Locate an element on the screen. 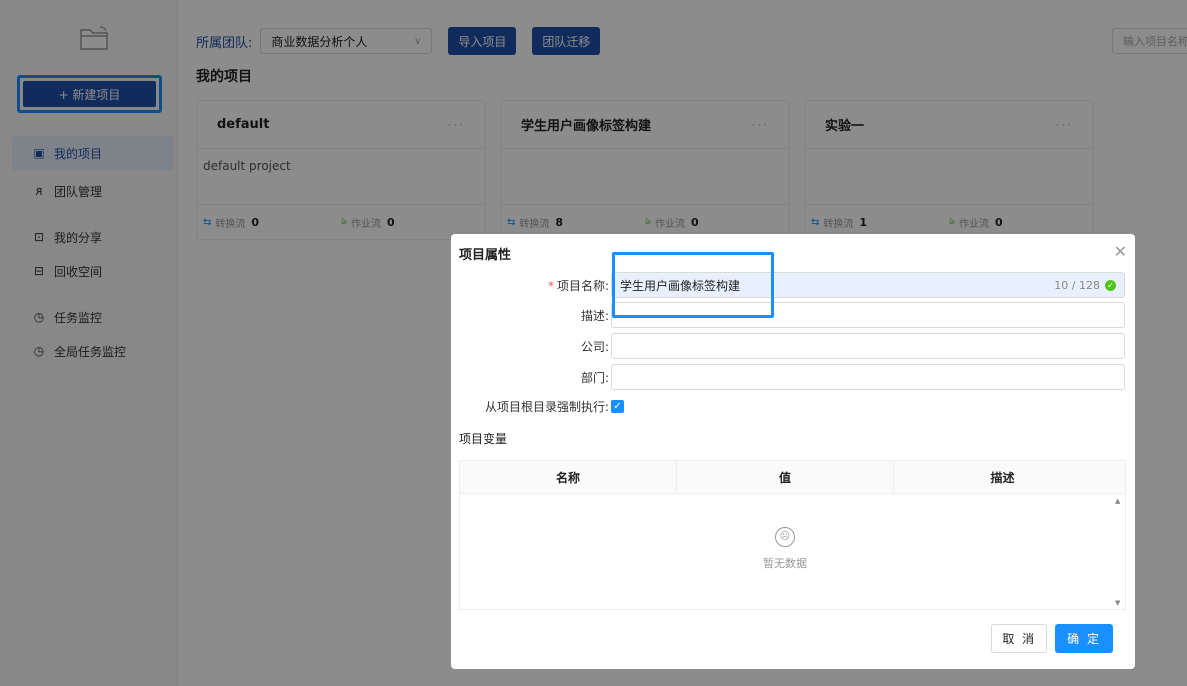 The width and height of the screenshot is (1187, 686). name-label: 项目名称: is located at coordinates (582, 285).